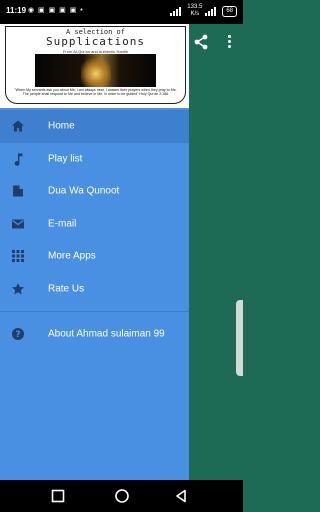 This screenshot has width=320, height=512. I want to click on notification-icons: ◉ ▣ ▣ ▣ ▣ •, so click(56, 10).